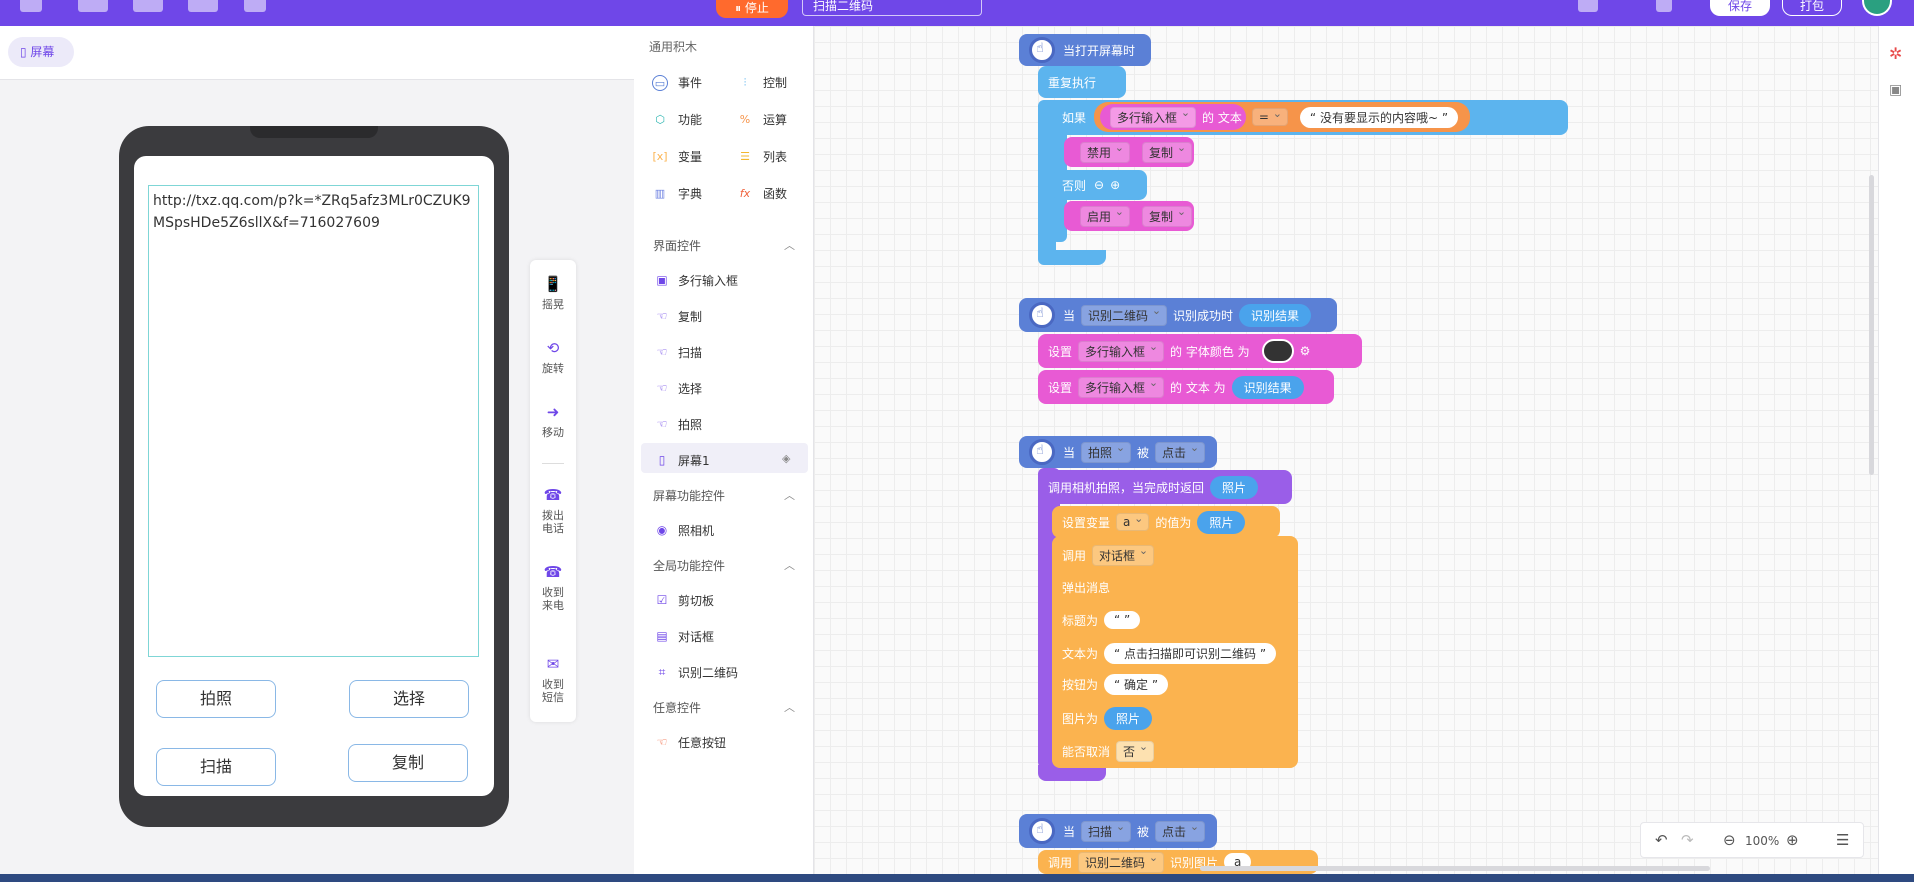 The height and width of the screenshot is (882, 1914). What do you see at coordinates (678, 424) in the screenshot?
I see `component-photo: ☜ 拍照` at bounding box center [678, 424].